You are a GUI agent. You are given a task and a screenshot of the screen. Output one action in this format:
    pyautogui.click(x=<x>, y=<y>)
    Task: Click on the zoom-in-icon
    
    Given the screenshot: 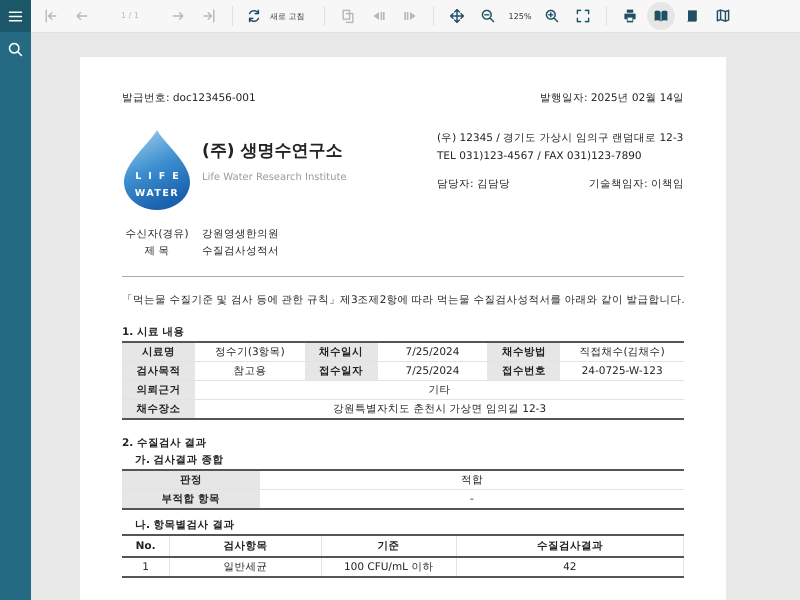 What is the action you would take?
    pyautogui.click(x=552, y=16)
    